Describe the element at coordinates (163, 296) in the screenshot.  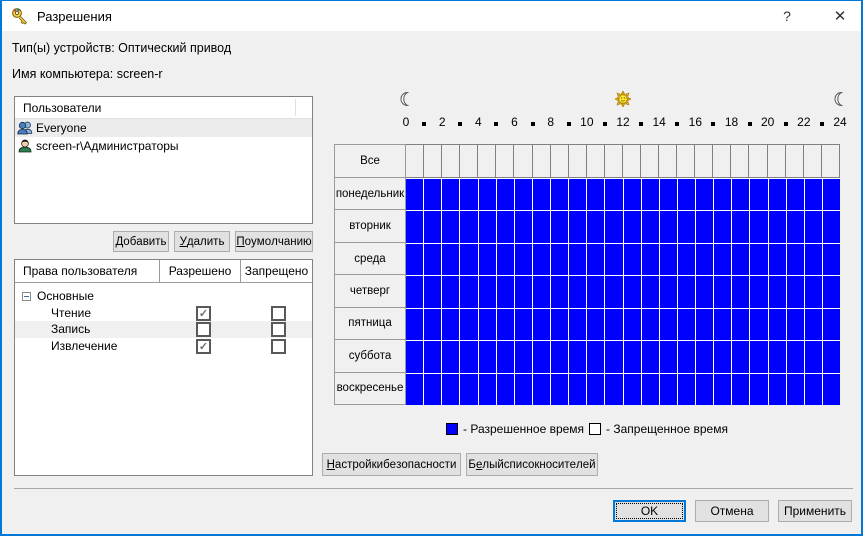
I see `rights-group-row: Основные` at that location.